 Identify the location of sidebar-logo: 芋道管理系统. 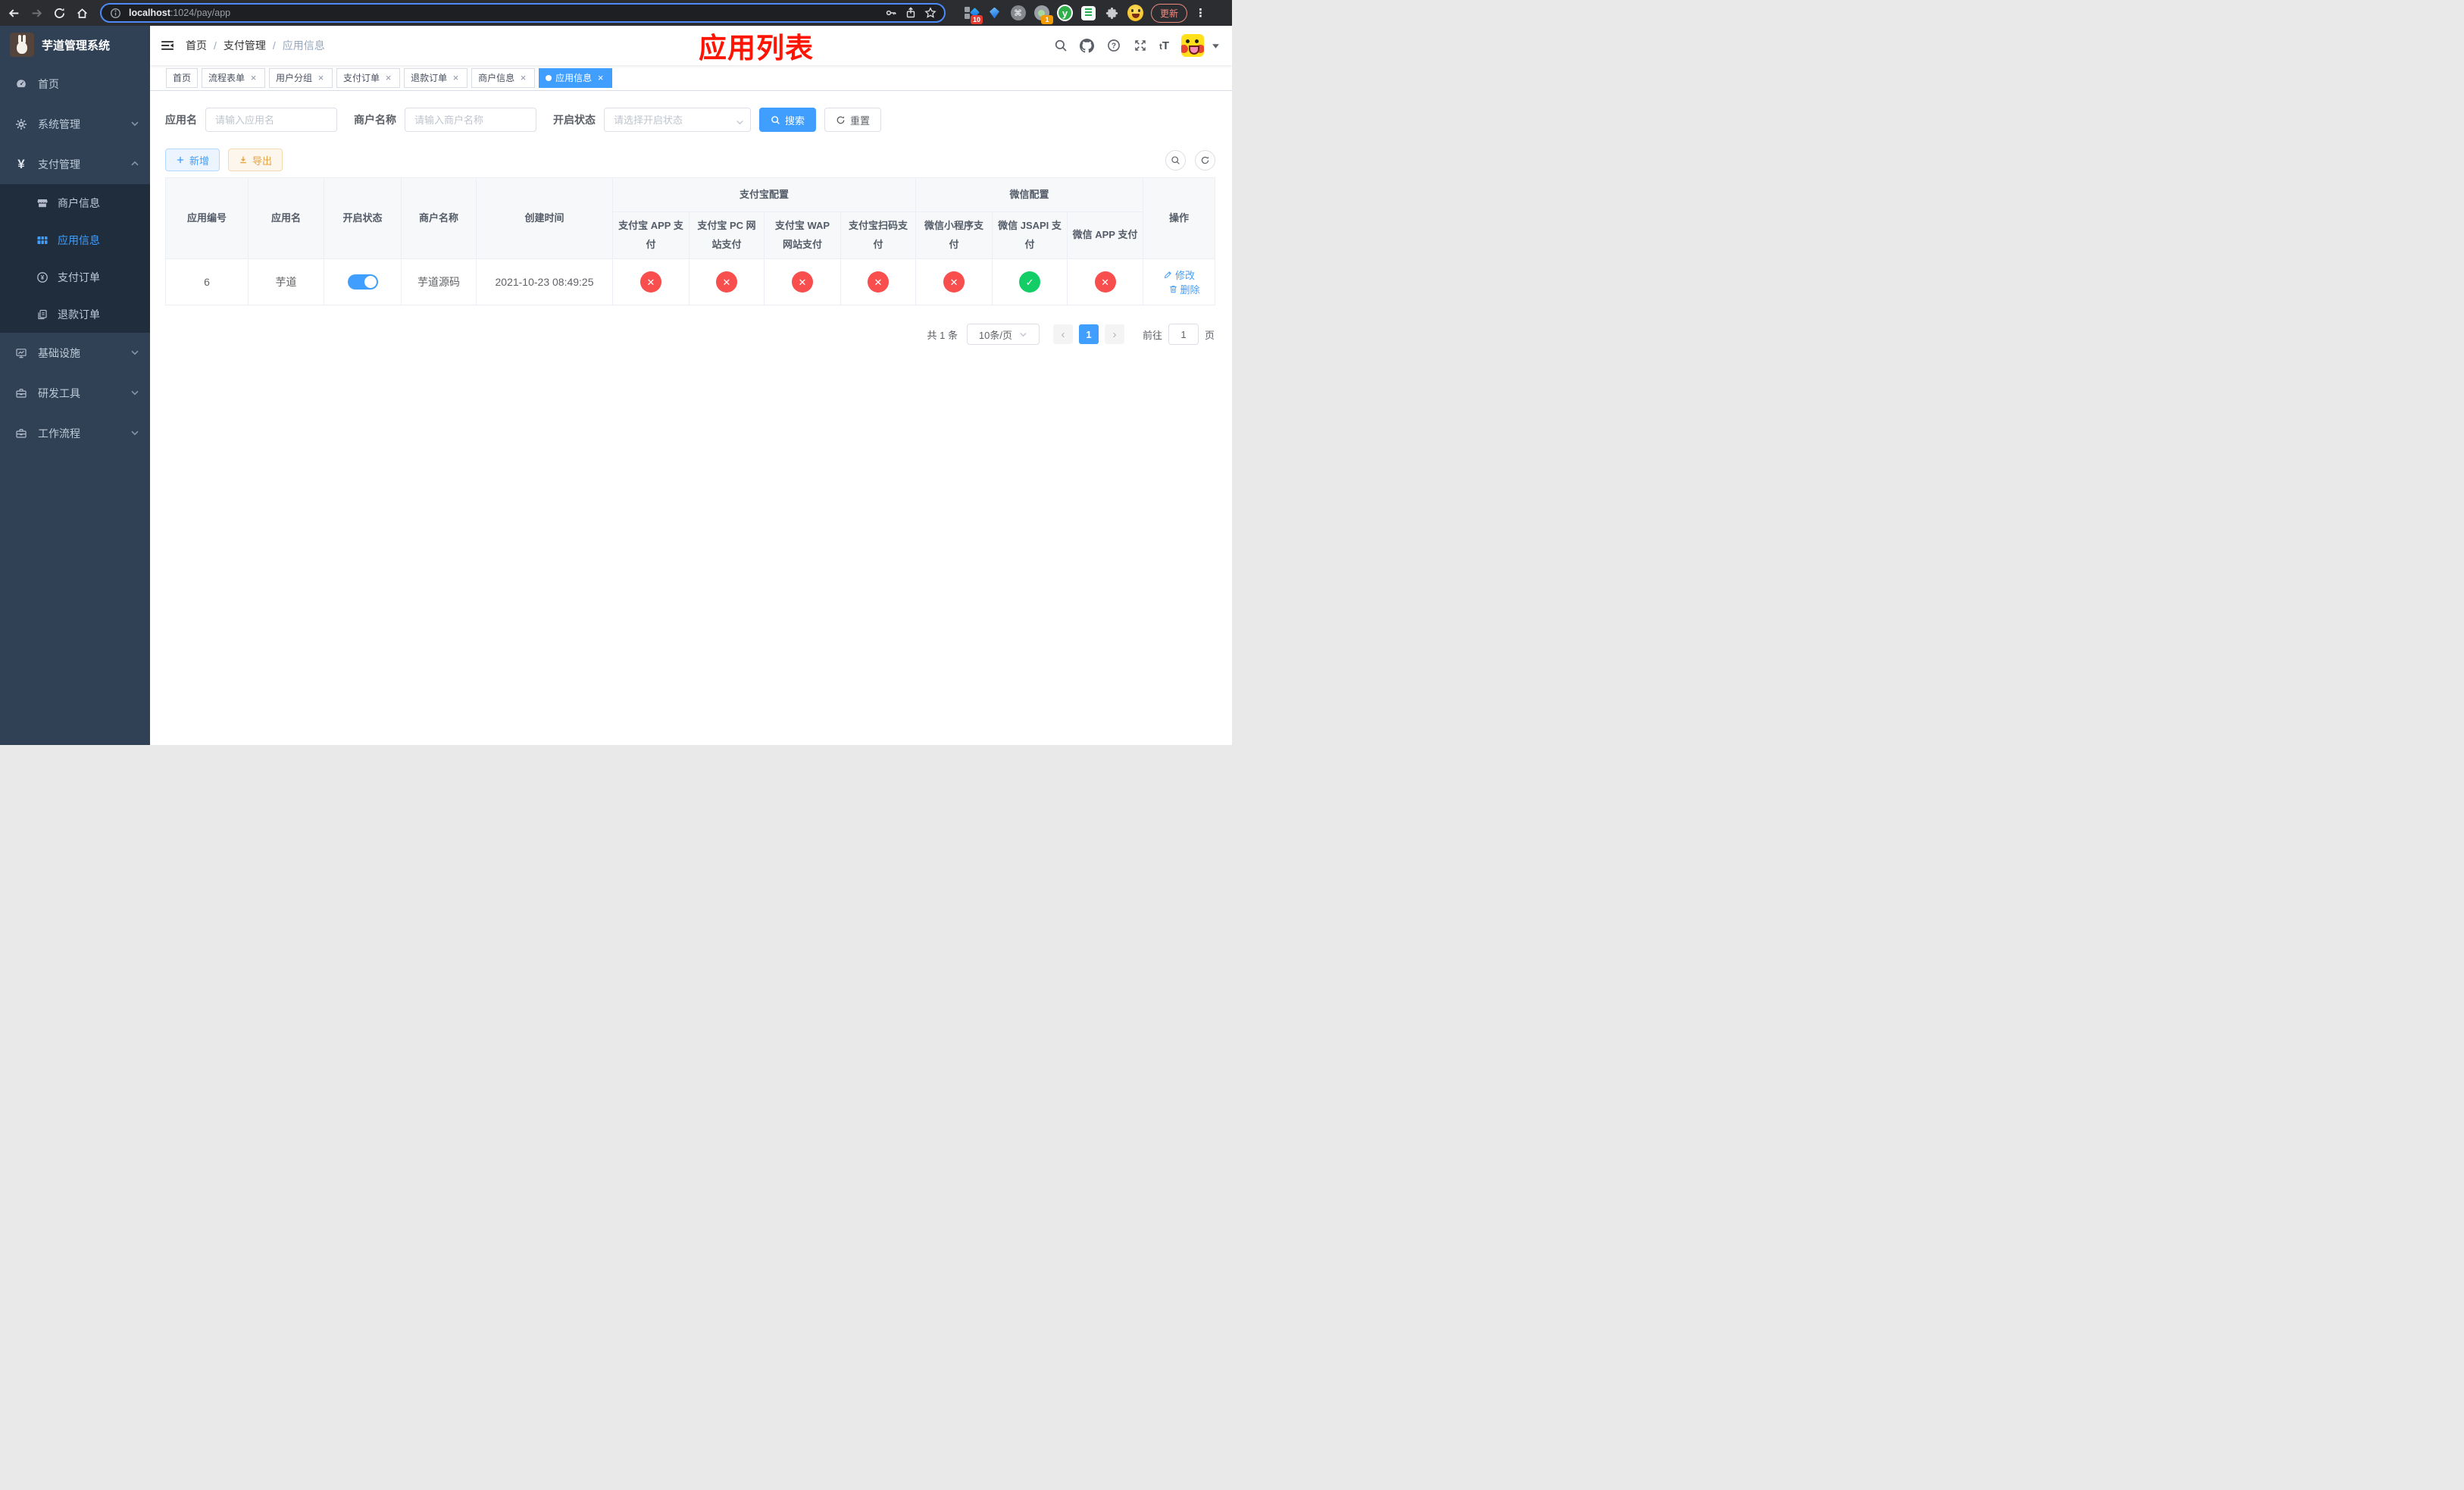
(75, 45).